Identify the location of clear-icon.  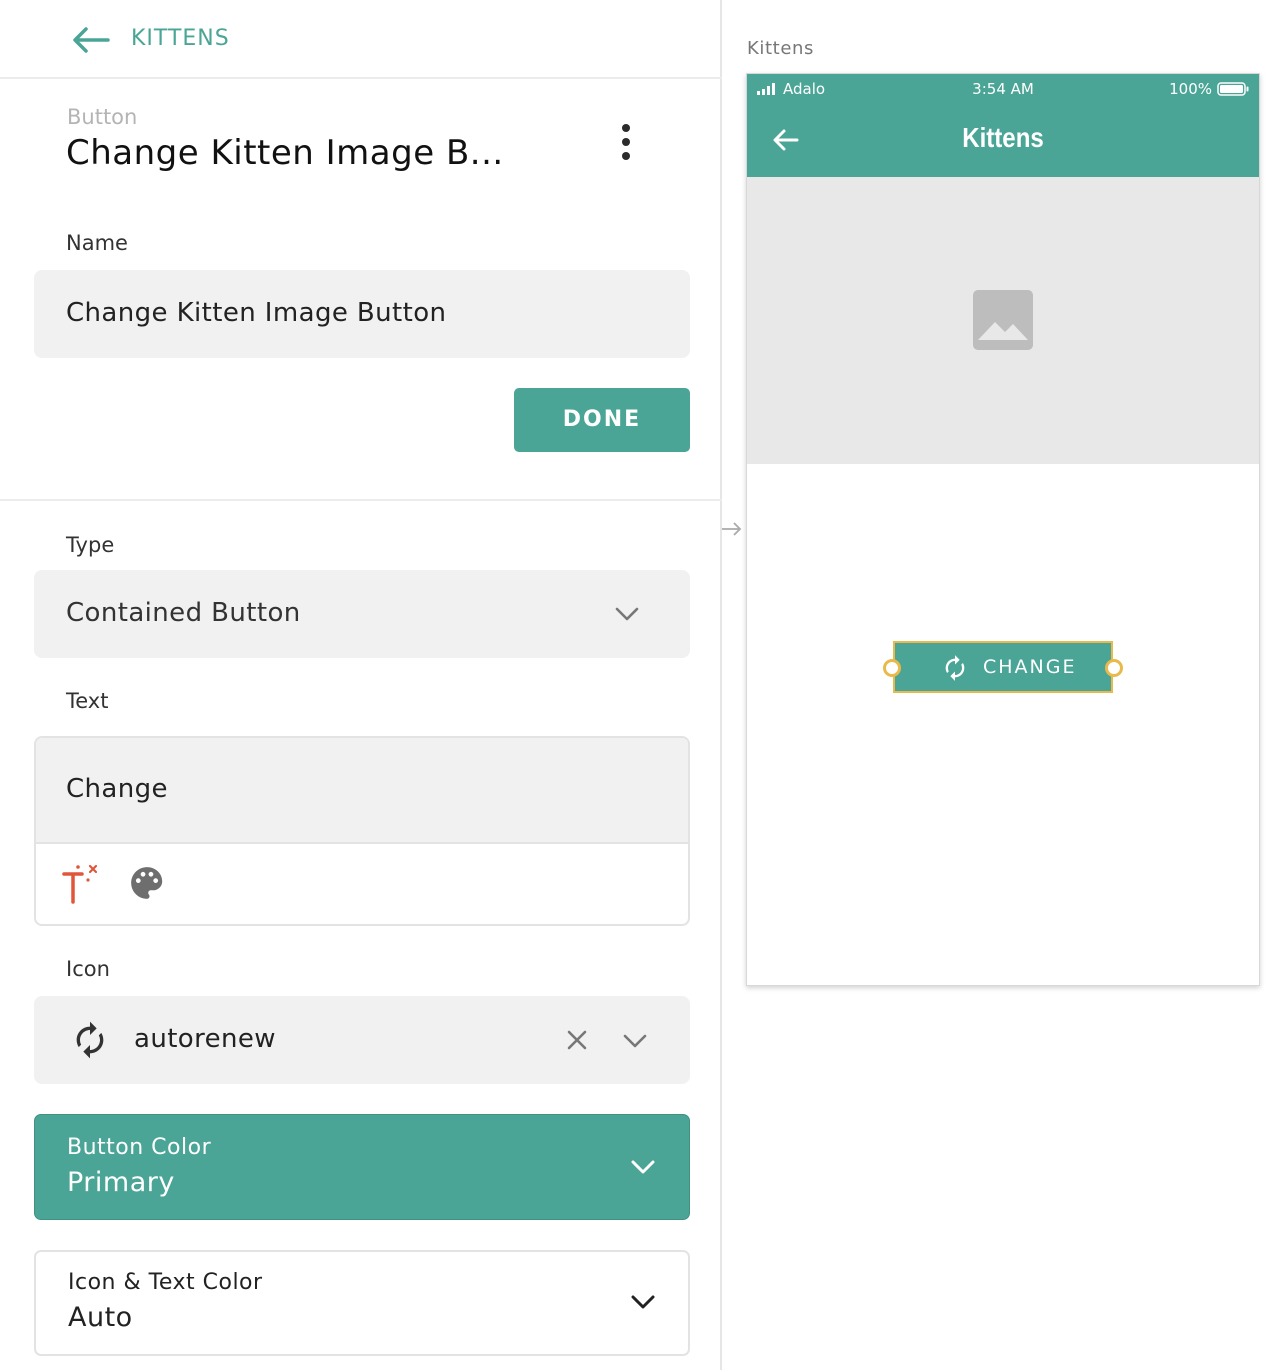
(577, 1040).